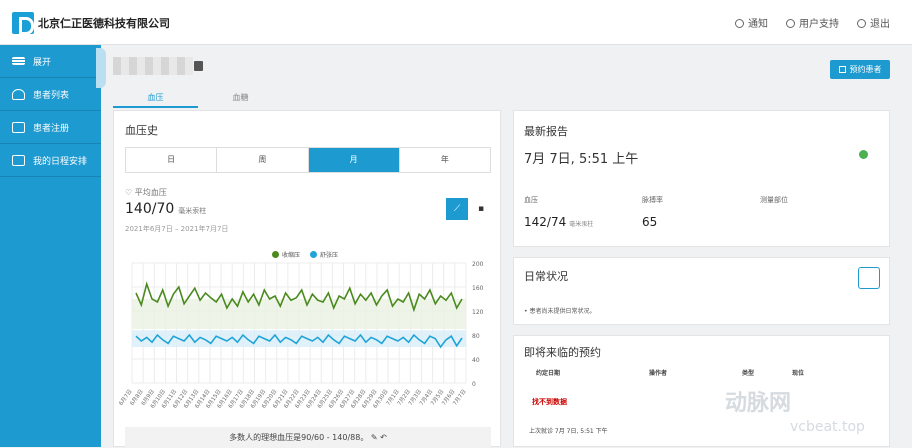 The width and height of the screenshot is (912, 448). I want to click on notify-link: 通知, so click(751, 22).